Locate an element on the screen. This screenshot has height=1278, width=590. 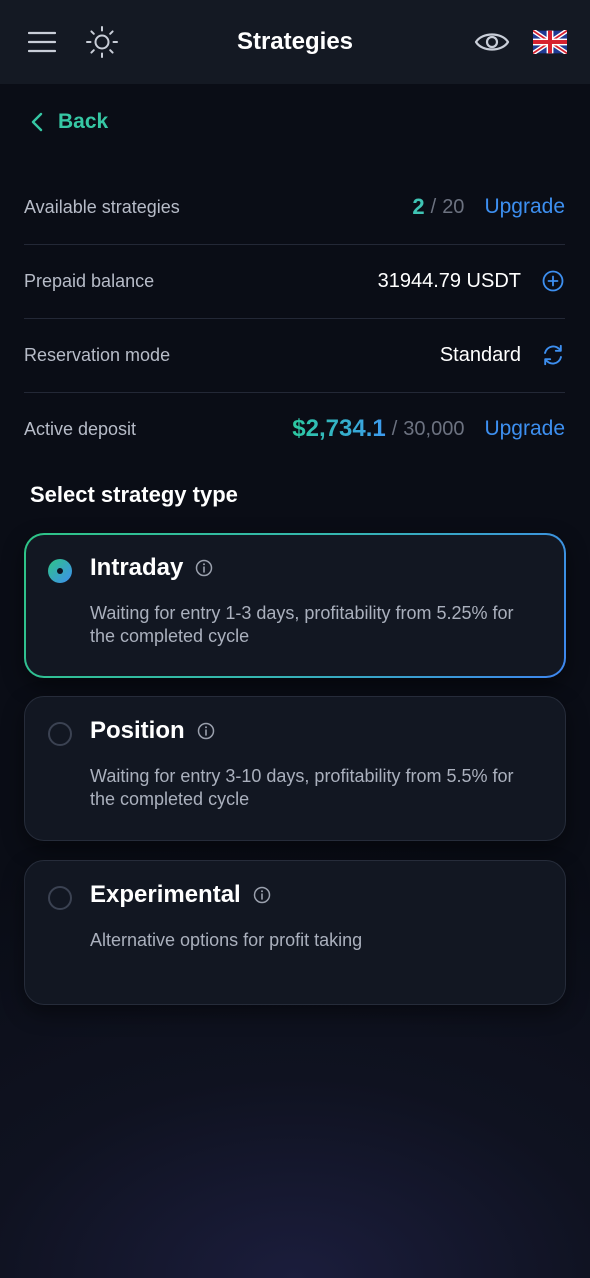
eye-icon is located at coordinates (492, 42).